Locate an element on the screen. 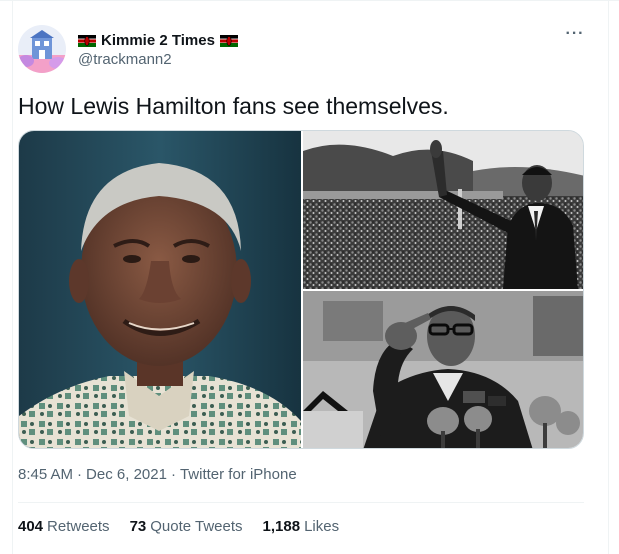  tweet-time: 8:45 AM is located at coordinates (45, 474).